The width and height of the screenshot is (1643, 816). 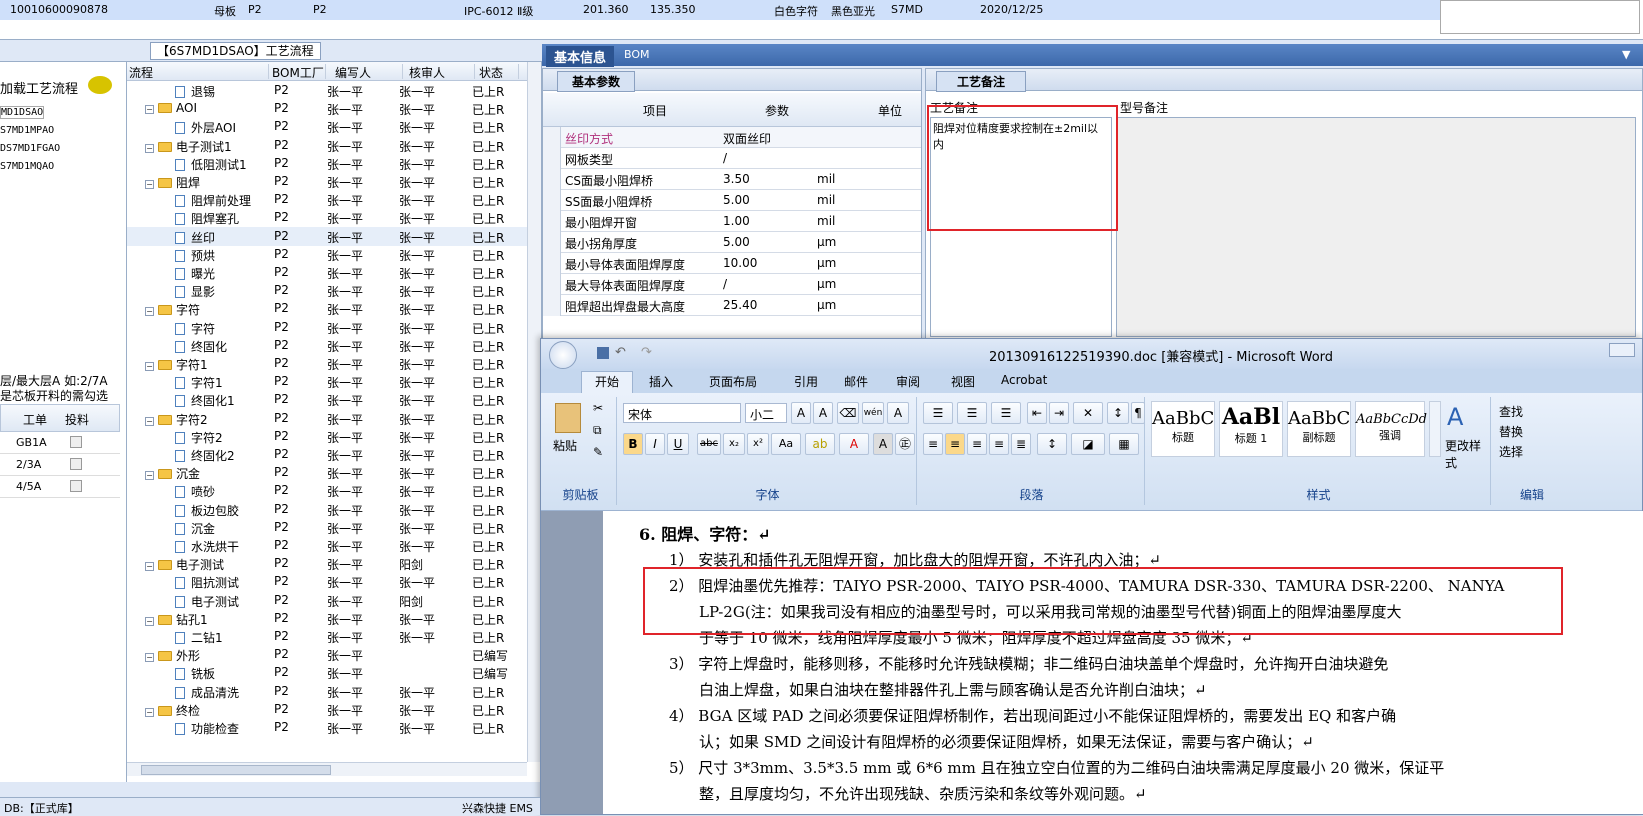 What do you see at coordinates (327, 563) in the screenshot?
I see `tree-row: − 电子测试 P2 张一平 阳剑 已上R` at bounding box center [327, 563].